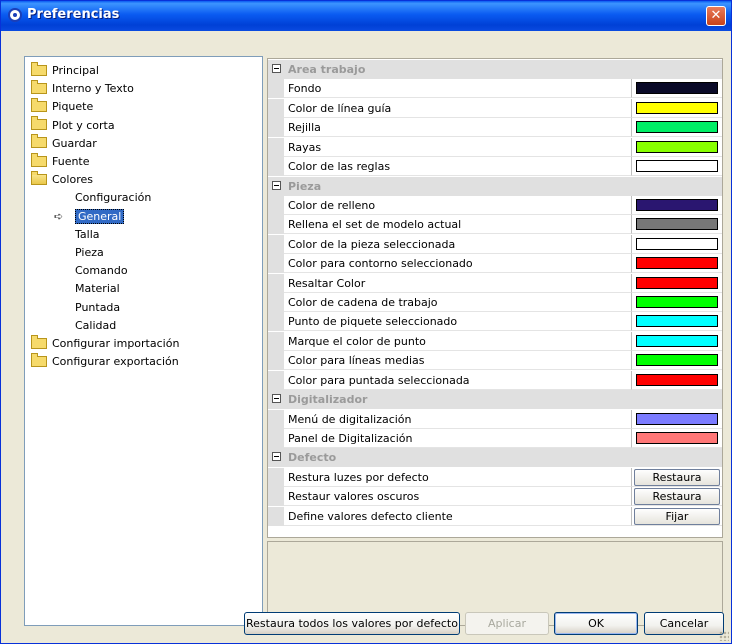  Describe the element at coordinates (458, 303) in the screenshot. I see `property-name: Color de cadena de trabajo` at that location.